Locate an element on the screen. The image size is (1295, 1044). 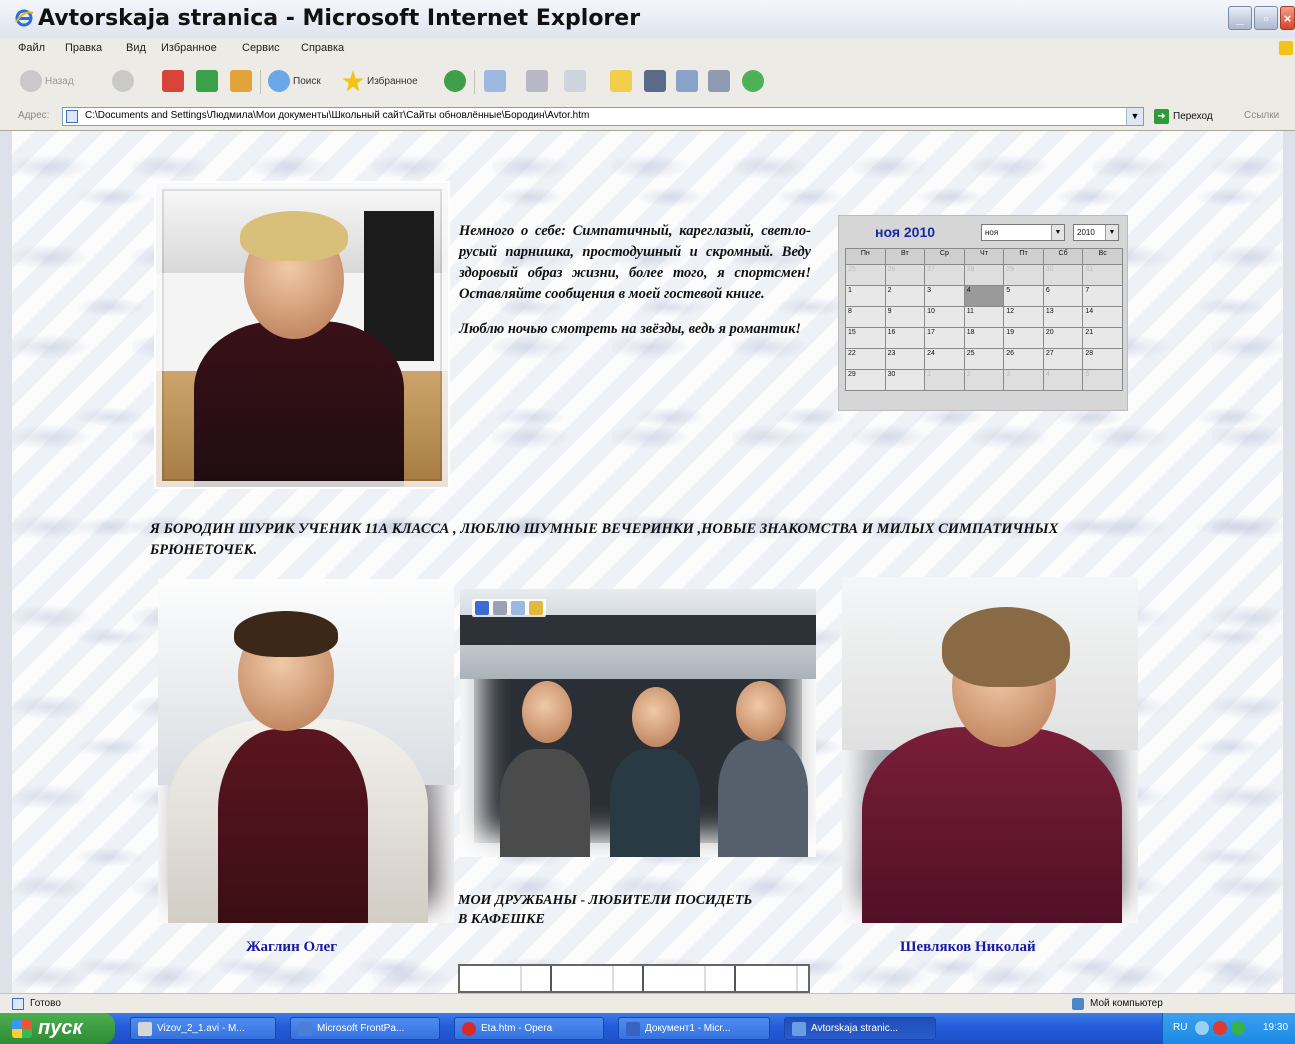
year-select: 2010 ▼ is located at coordinates (1096, 232).